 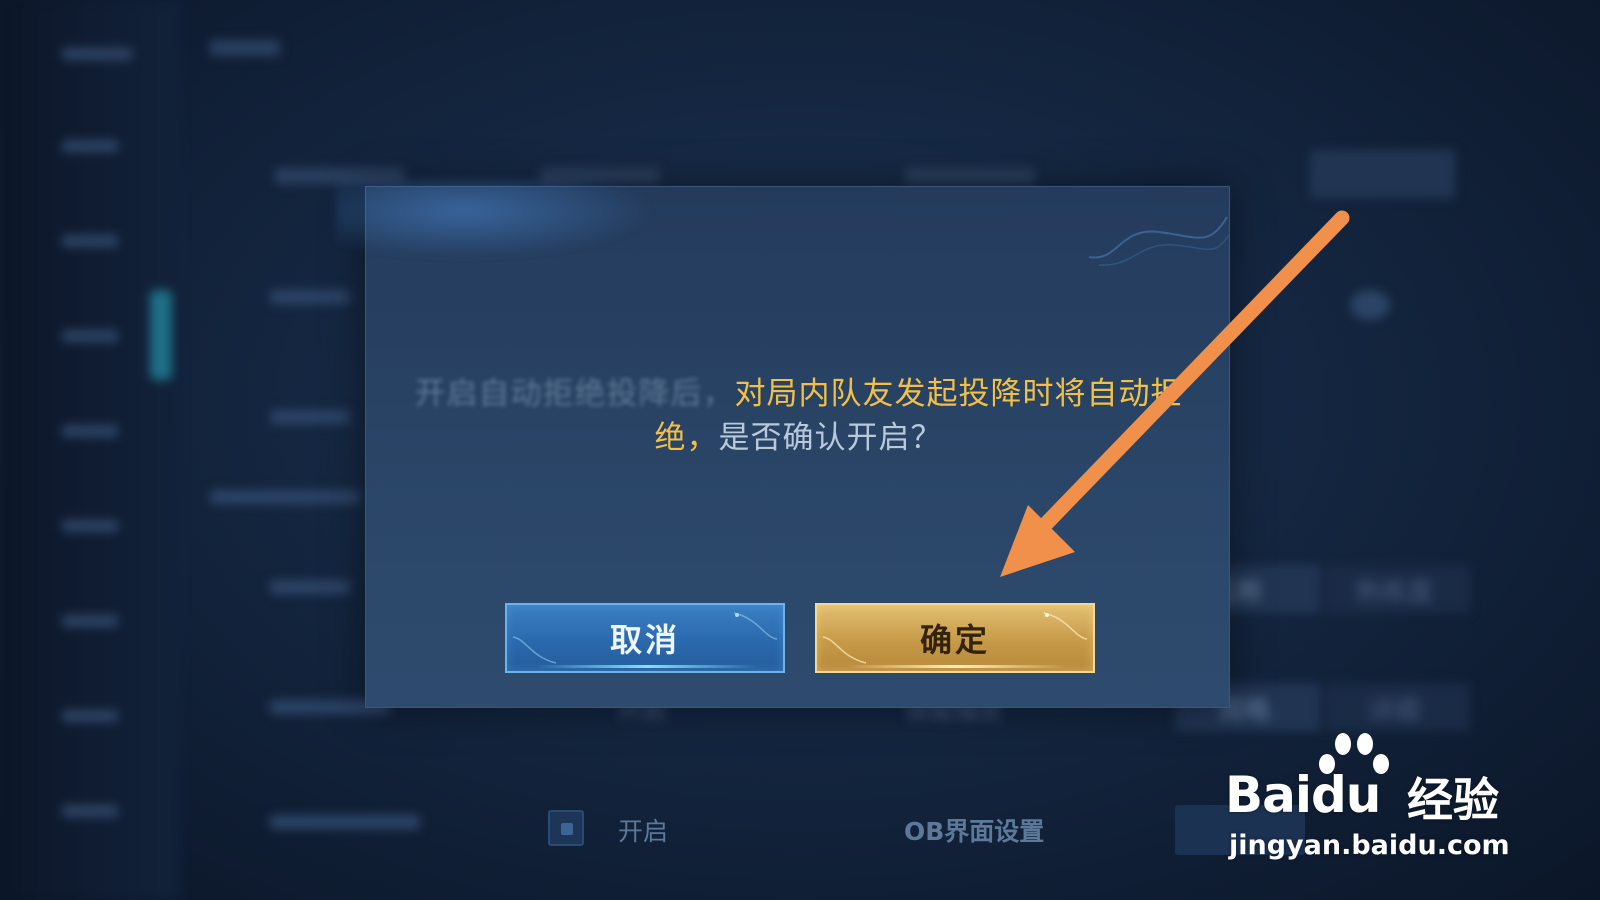 What do you see at coordinates (1394, 711) in the screenshot?
I see `detail-option-text: 详细` at bounding box center [1394, 711].